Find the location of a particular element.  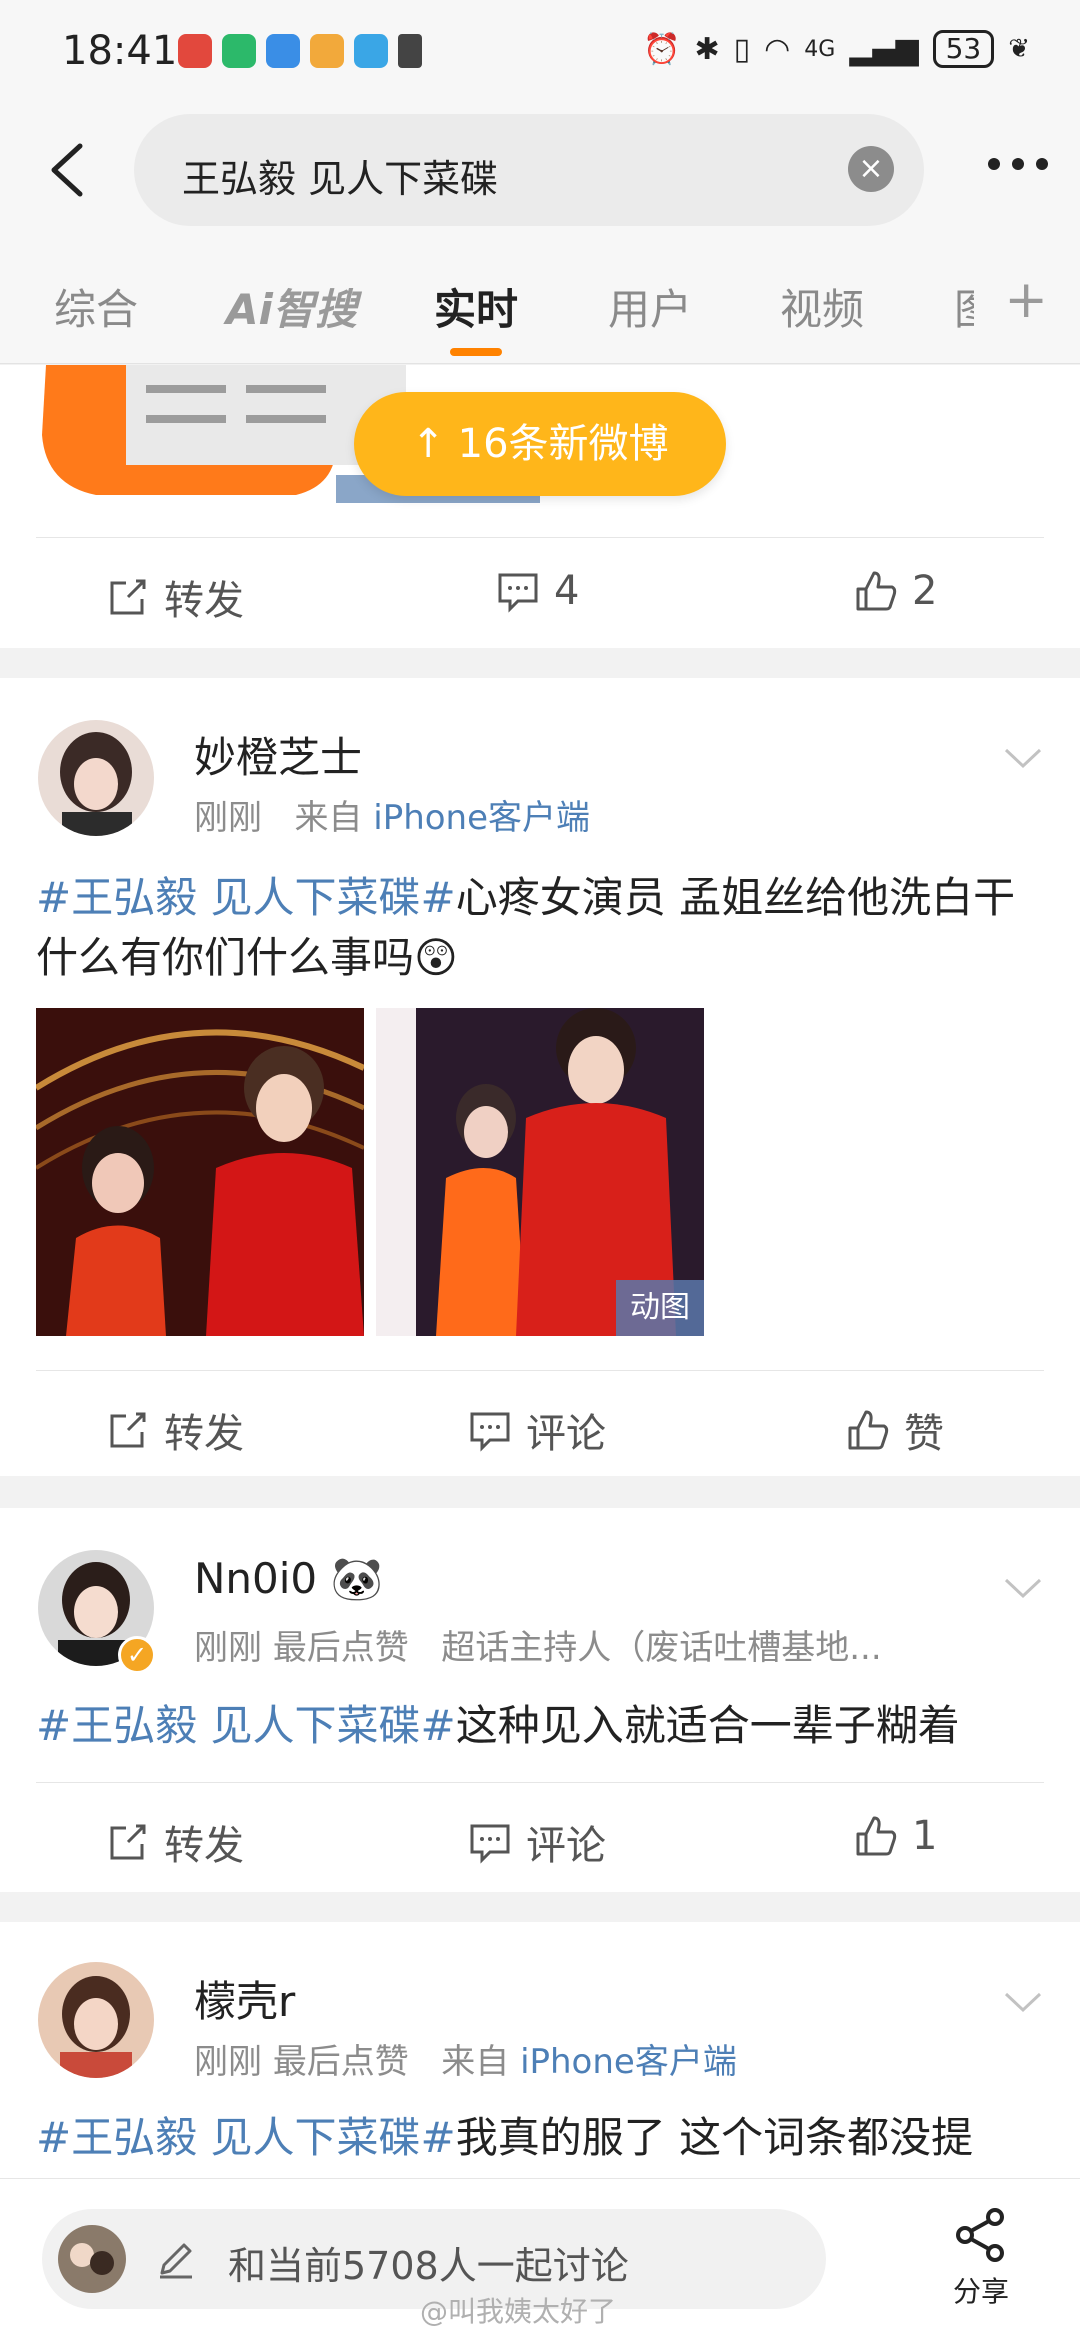

like-button: 2 is located at coordinates (895, 591).